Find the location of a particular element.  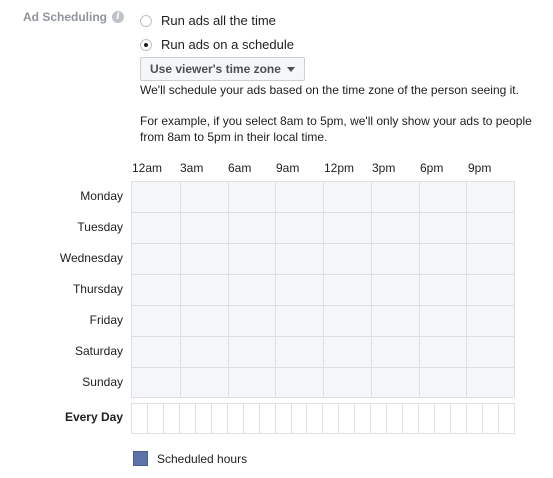

radio-button-on-schedule is located at coordinates (146, 44).